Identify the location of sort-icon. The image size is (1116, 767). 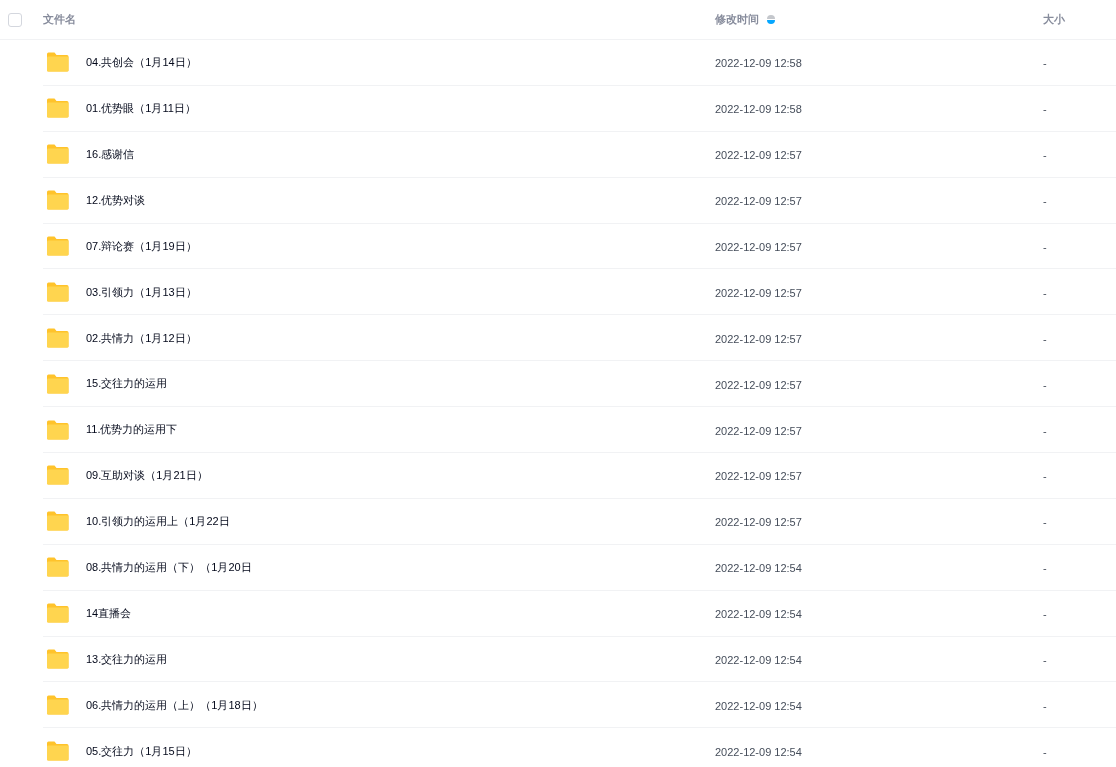
(771, 19).